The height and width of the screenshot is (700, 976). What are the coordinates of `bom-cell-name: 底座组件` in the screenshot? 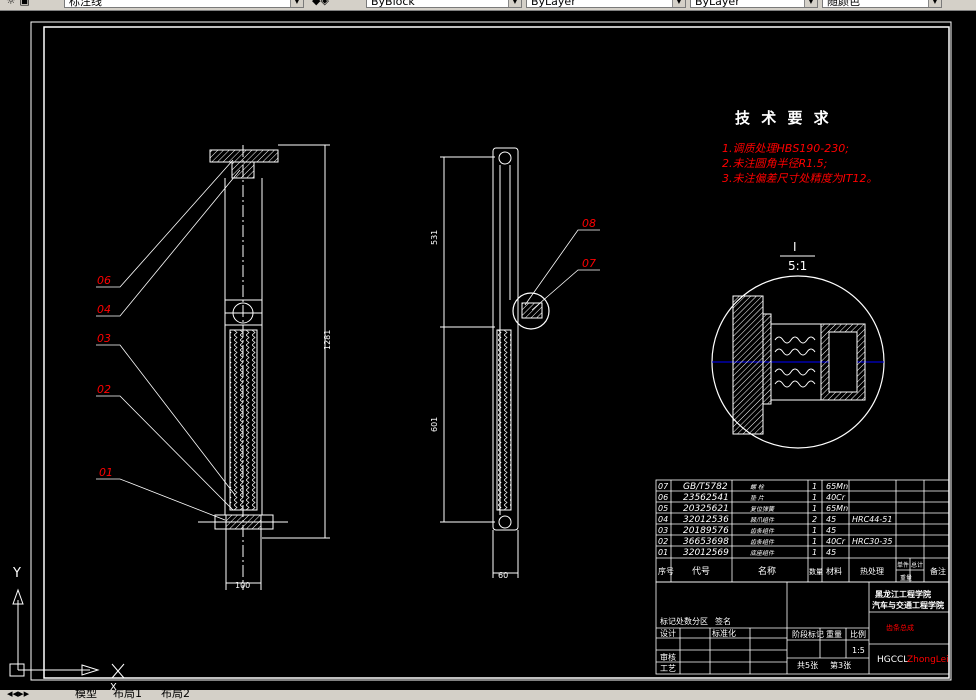 It's located at (762, 553).